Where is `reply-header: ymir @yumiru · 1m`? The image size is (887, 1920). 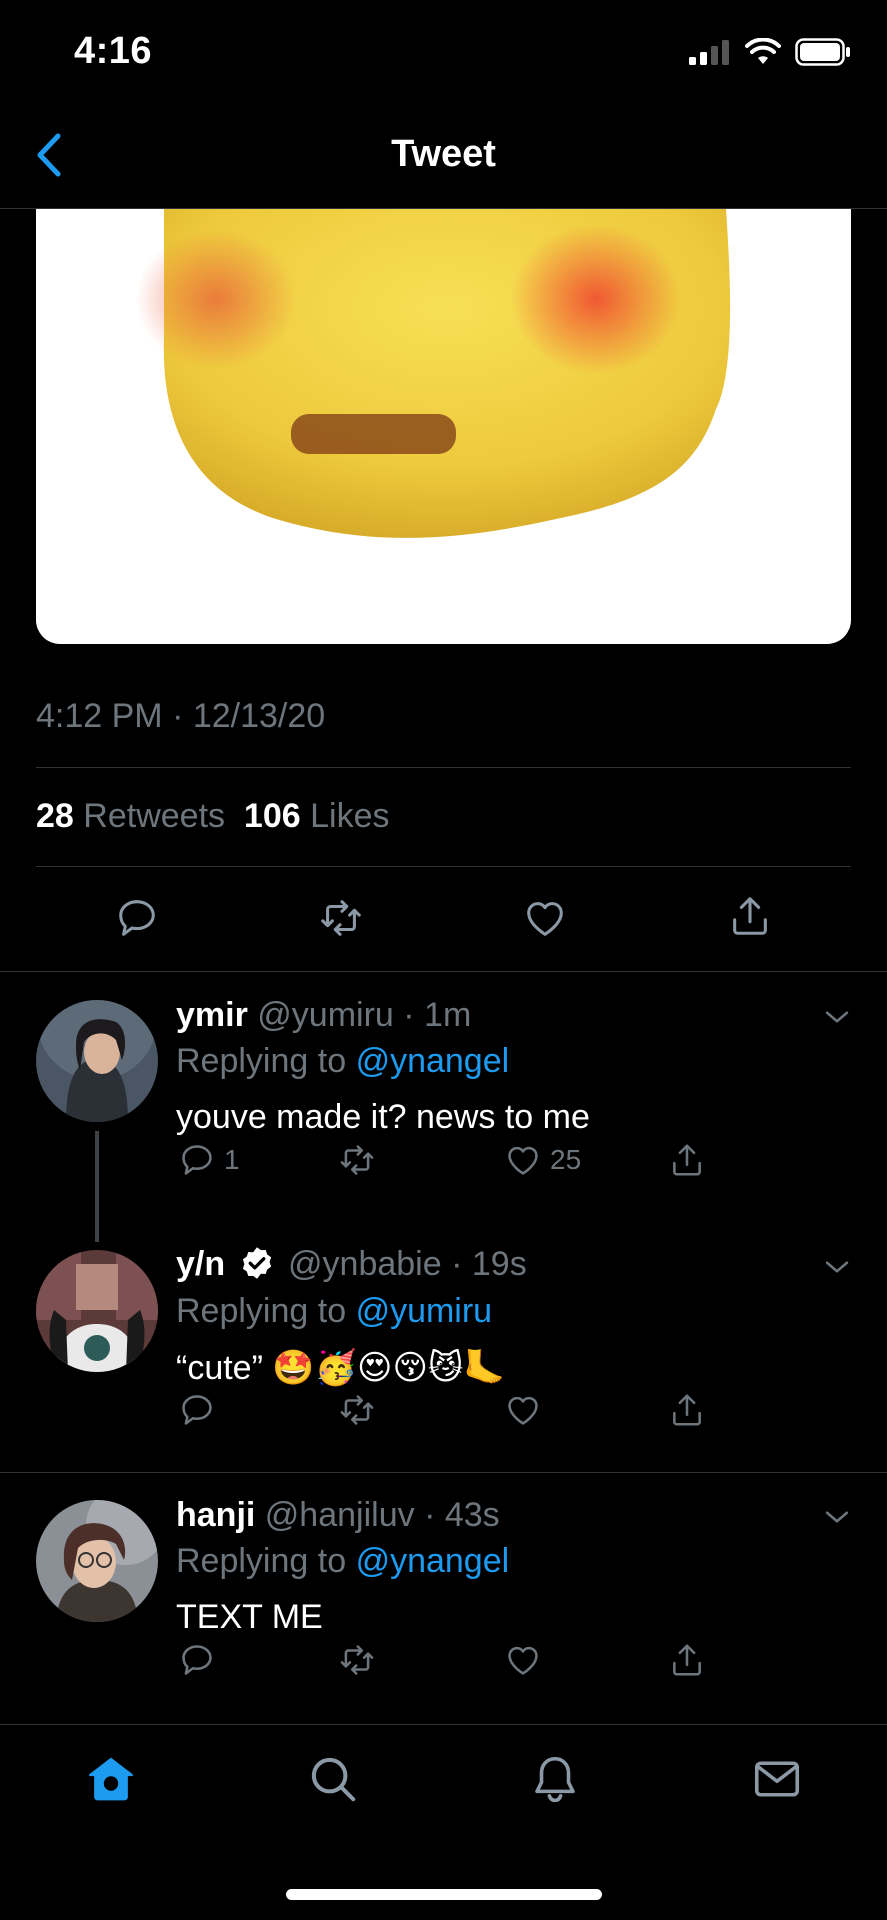
reply-header: ymir @yumiru · 1m is located at coordinates (323, 1015).